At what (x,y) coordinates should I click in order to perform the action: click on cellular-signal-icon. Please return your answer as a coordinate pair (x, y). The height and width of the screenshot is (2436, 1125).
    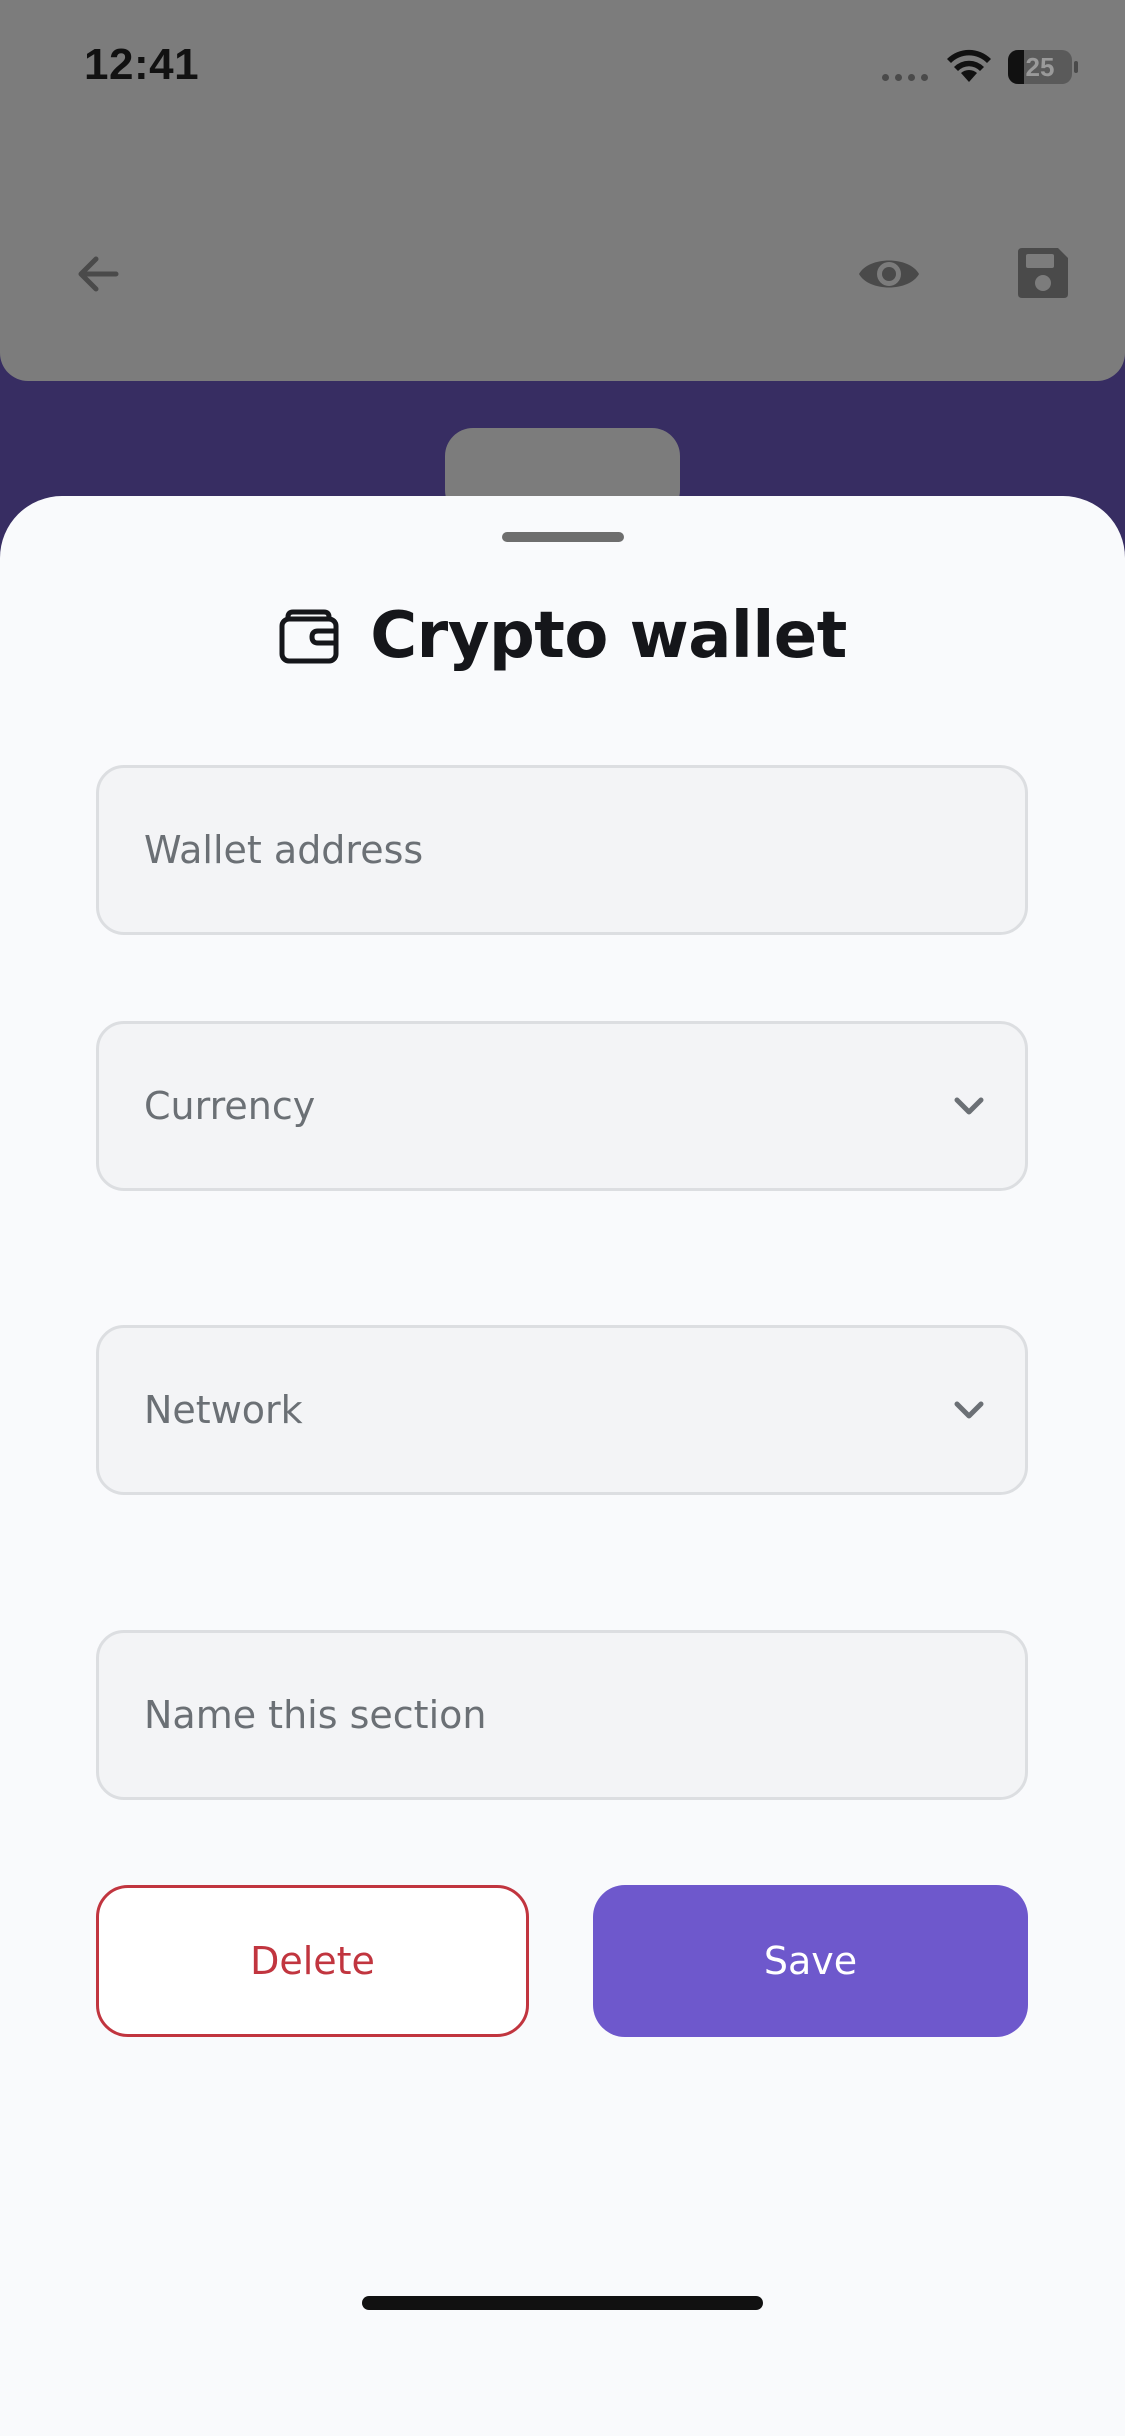
    Looking at the image, I should click on (905, 77).